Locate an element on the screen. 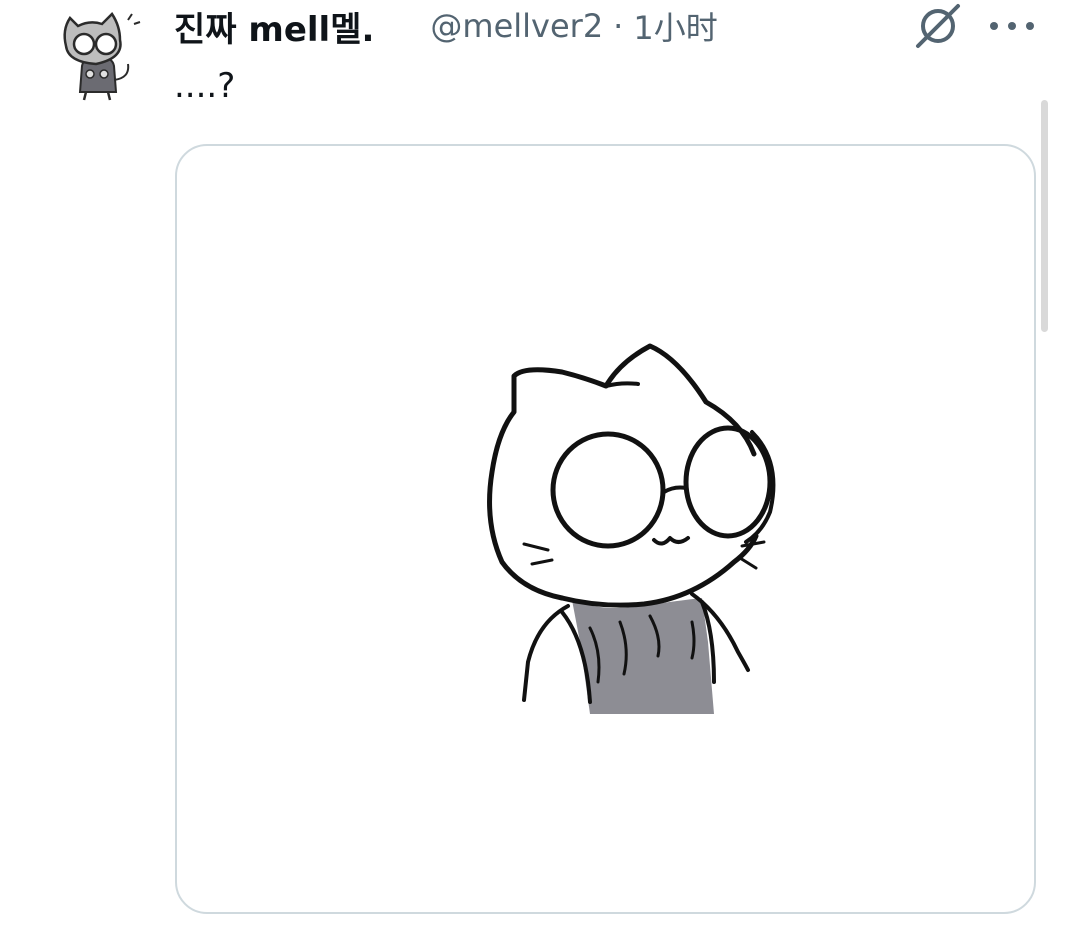  post-text: ....? is located at coordinates (205, 86).